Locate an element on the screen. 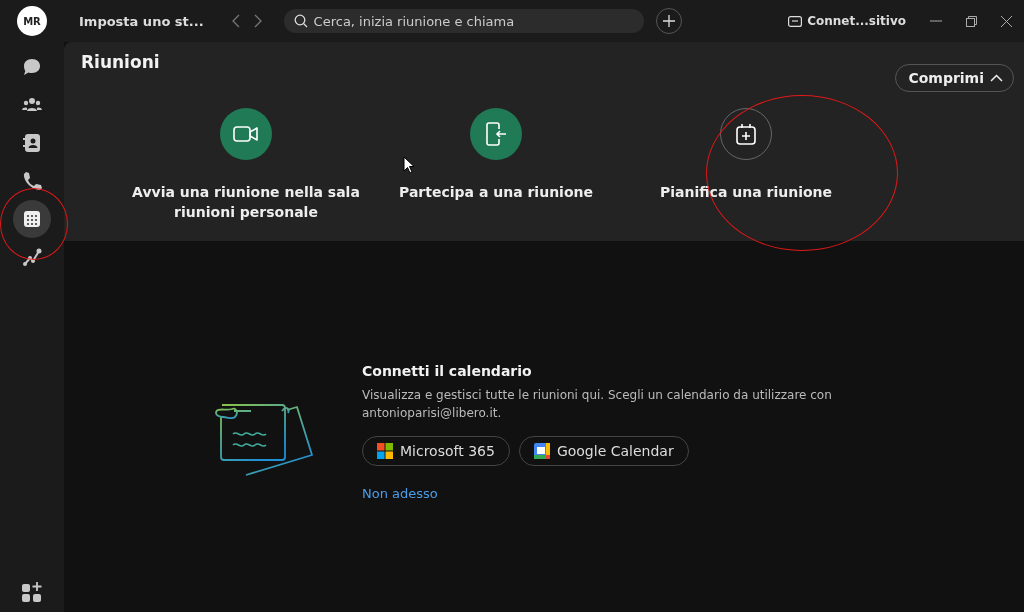  calendar-add-icon is located at coordinates (746, 134).